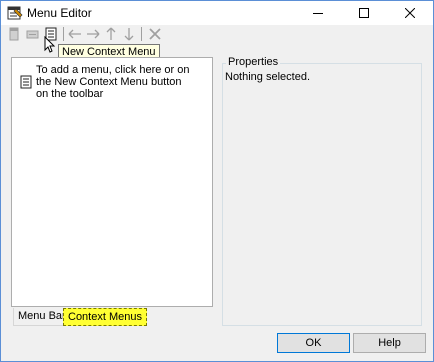 The image size is (434, 362). Describe the element at coordinates (217, 13) in the screenshot. I see `title-bar: Menu Editor` at that location.